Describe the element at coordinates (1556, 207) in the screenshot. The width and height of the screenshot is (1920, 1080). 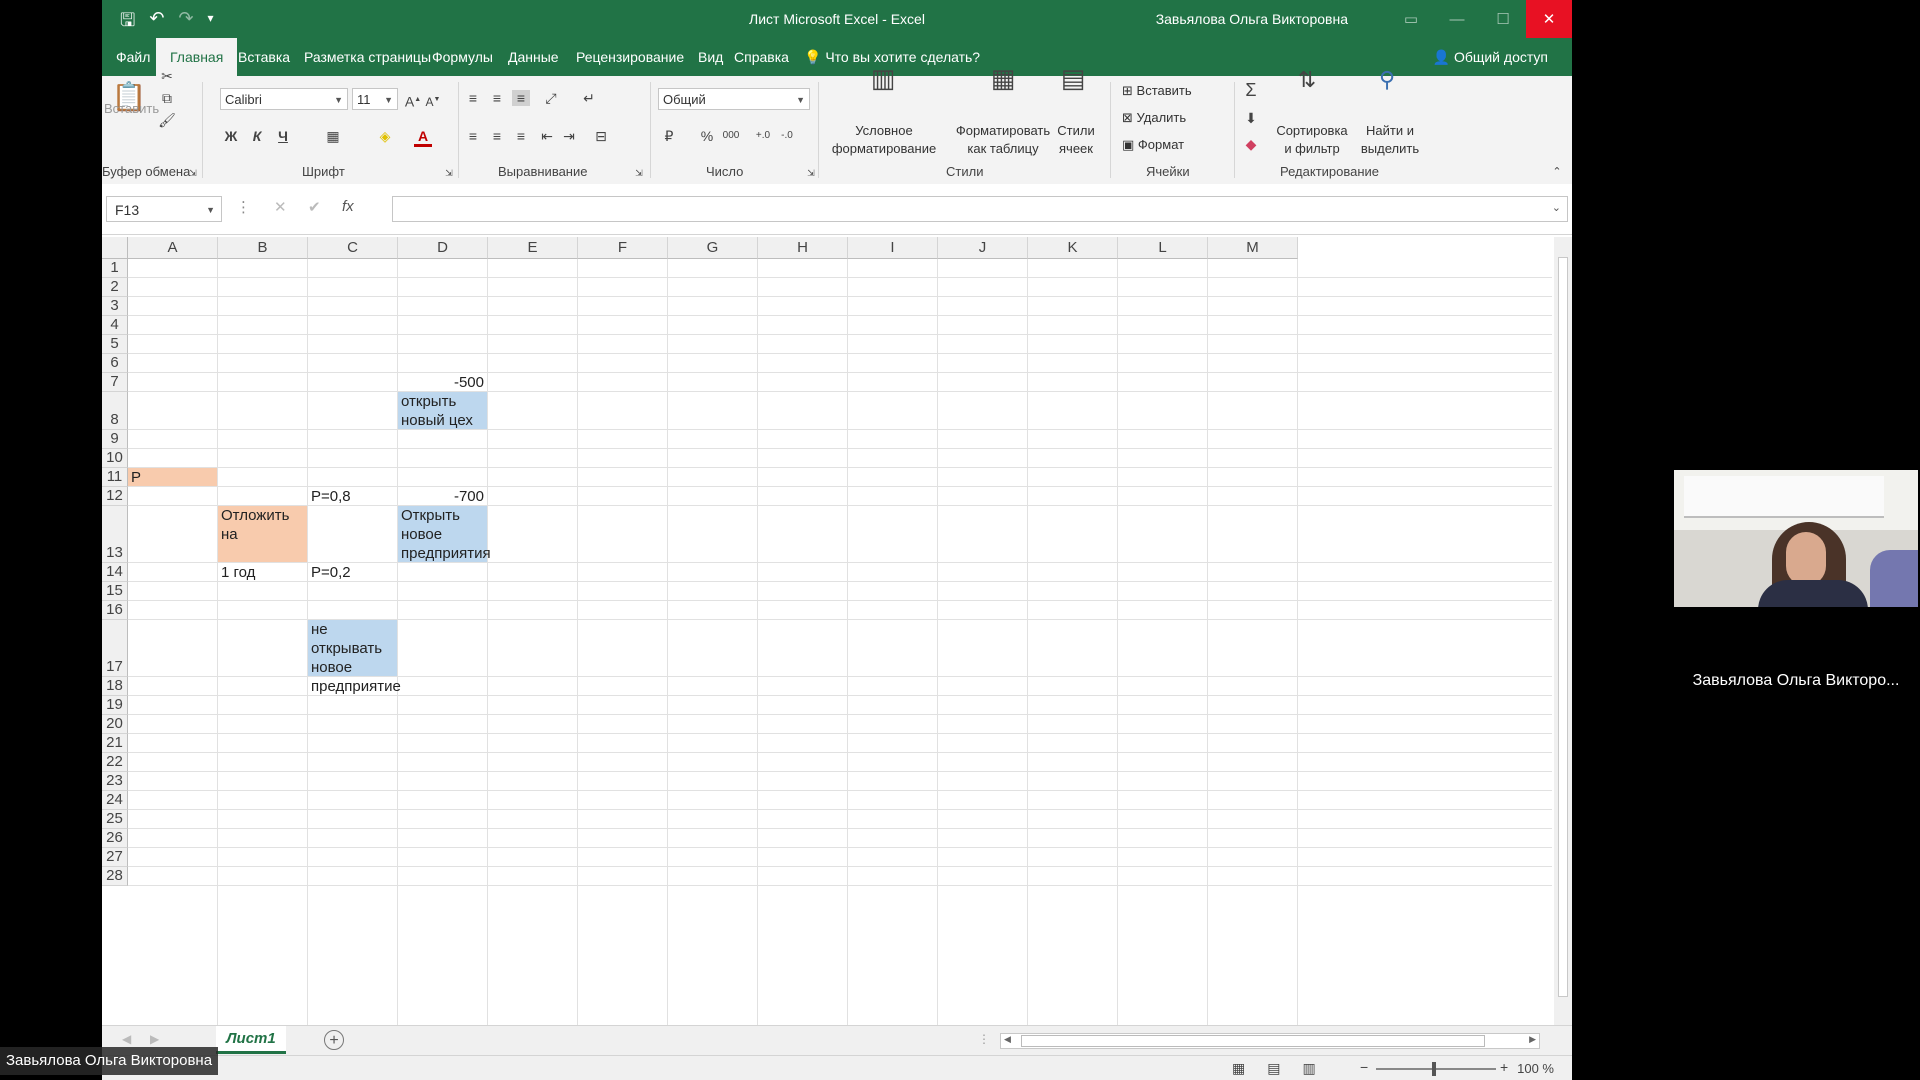
I see `expand-formula-icon: ⌄` at that location.